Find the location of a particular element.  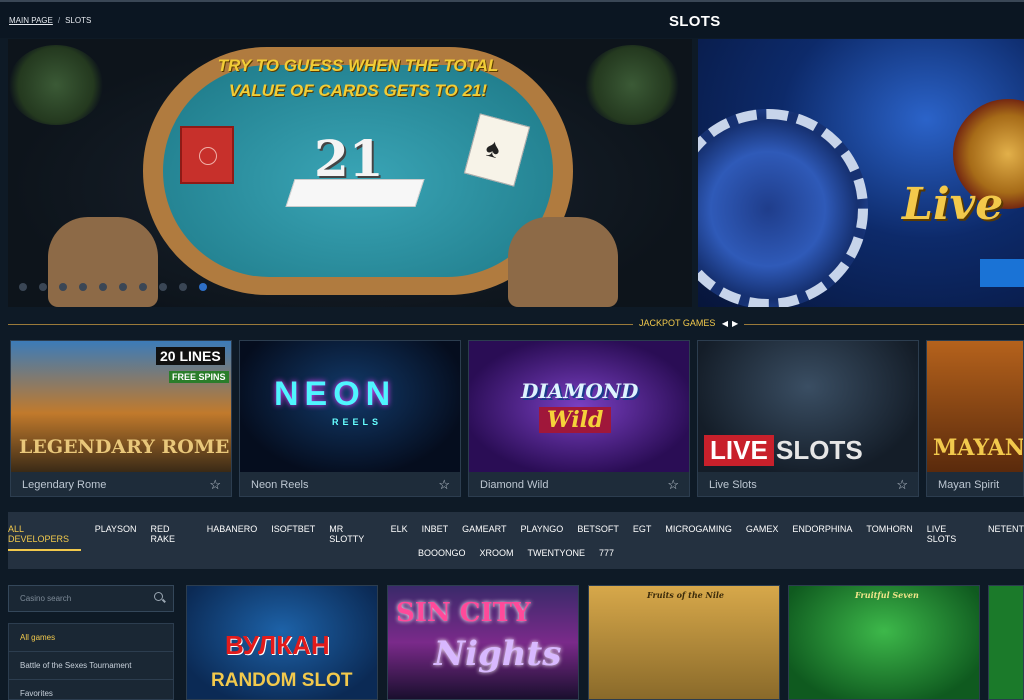

casino-search is located at coordinates (91, 598).